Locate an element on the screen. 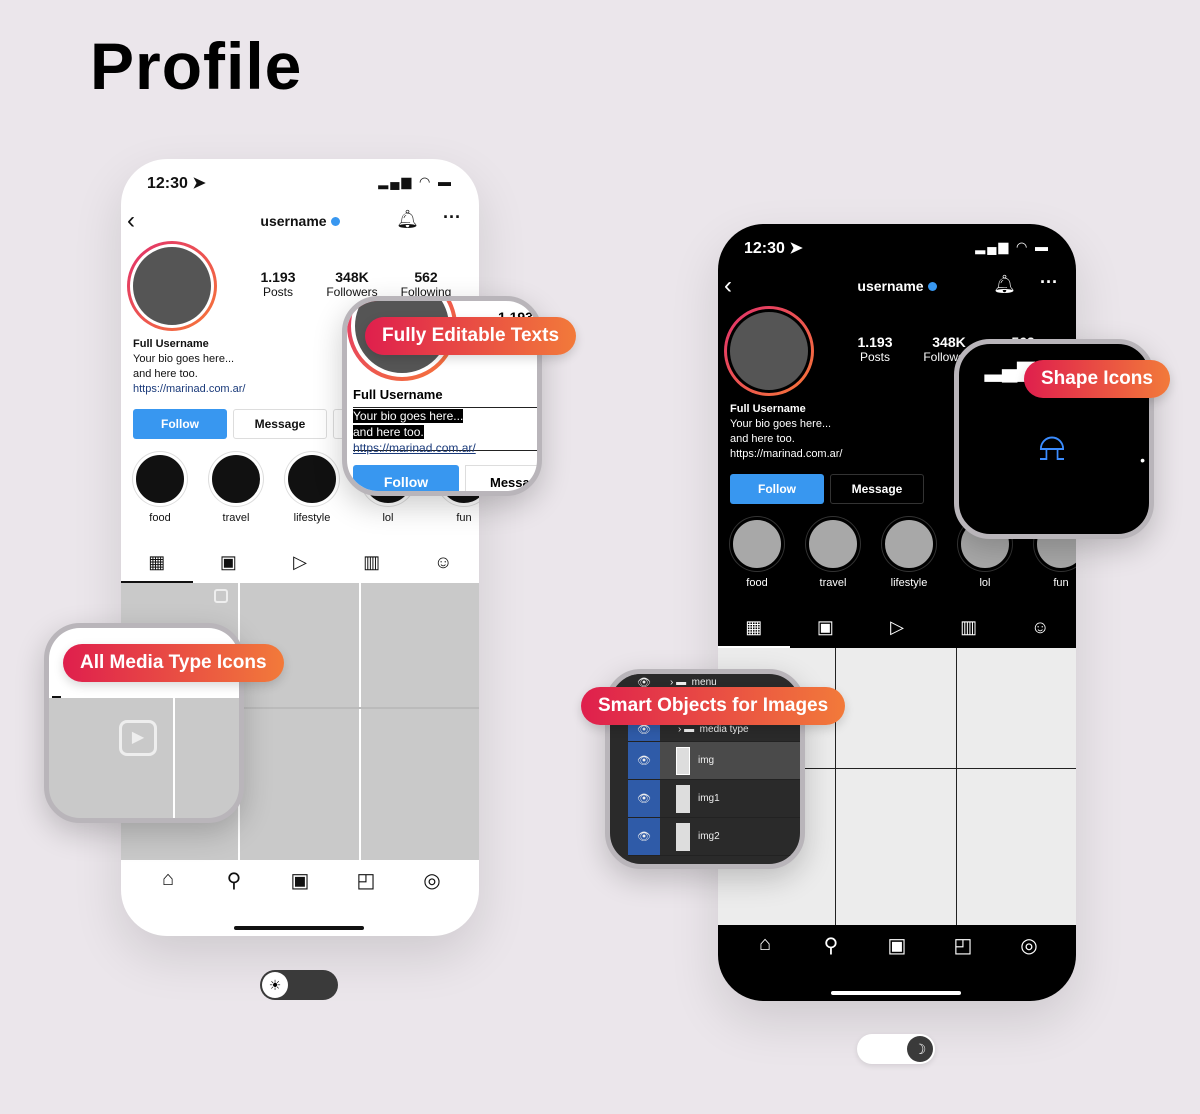  layer-img1: 👁︎ img1 is located at coordinates (714, 799).